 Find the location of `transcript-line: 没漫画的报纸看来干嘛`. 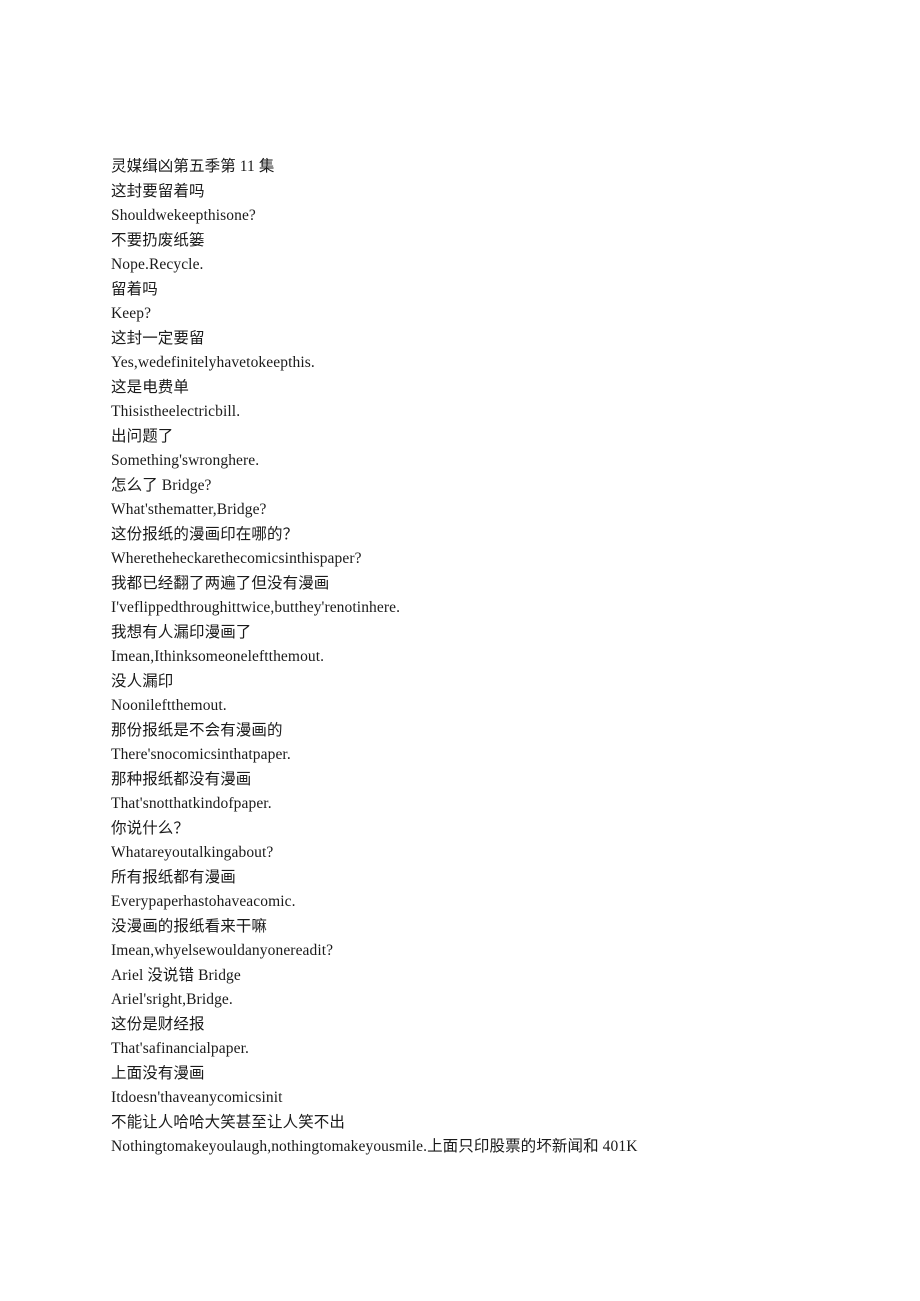

transcript-line: 没漫画的报纸看来干嘛 is located at coordinates (189, 926).